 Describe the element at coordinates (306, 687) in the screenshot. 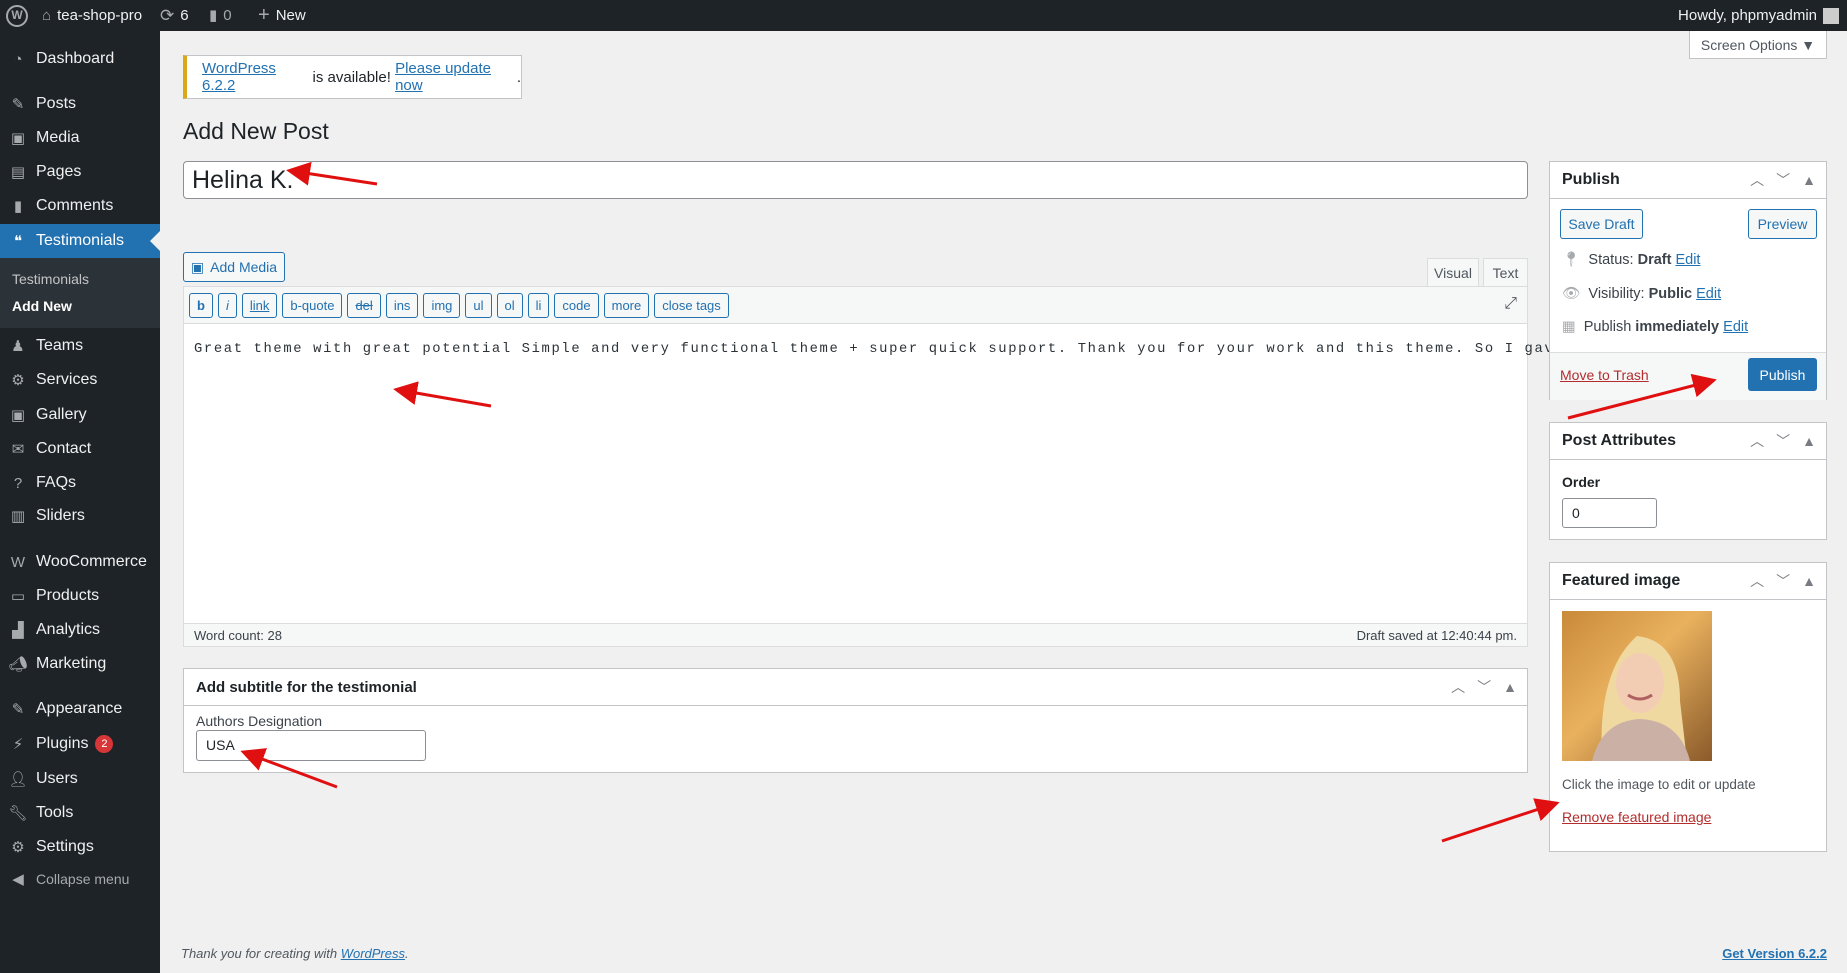

I see `subtitle-box-title: Add subtitle for the testimonial` at that location.